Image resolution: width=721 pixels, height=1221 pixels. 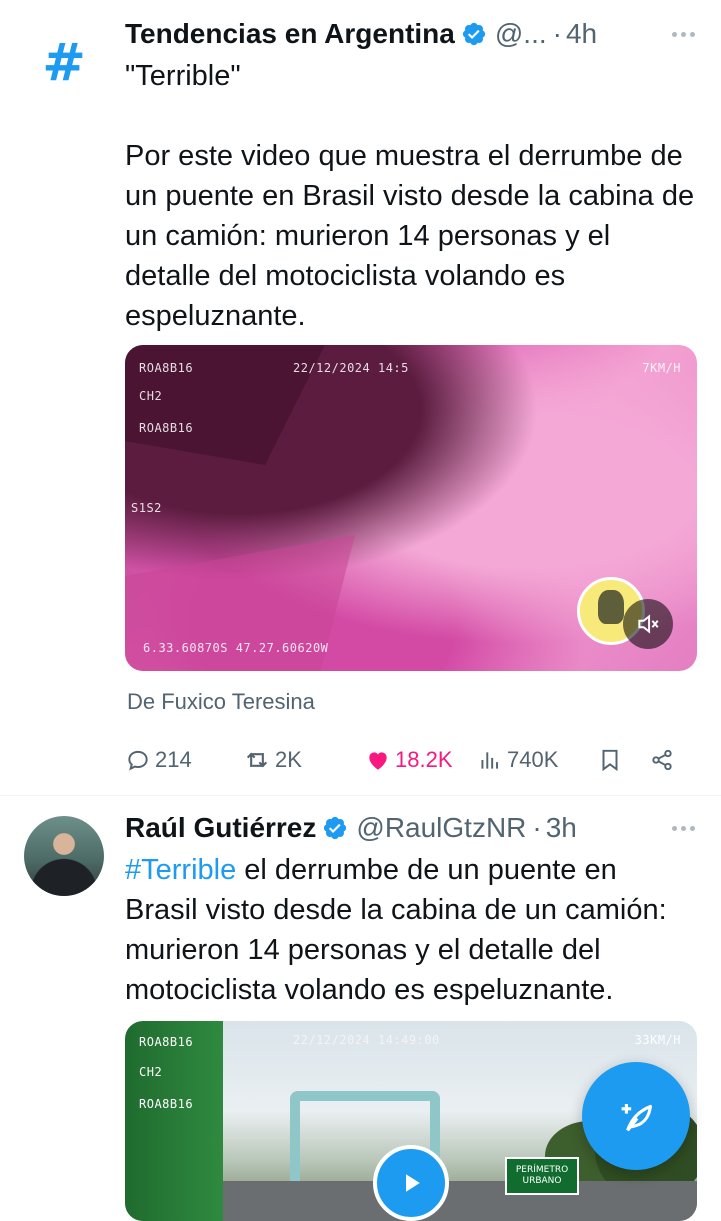 What do you see at coordinates (378, 761) in the screenshot?
I see `heart-filled-icon` at bounding box center [378, 761].